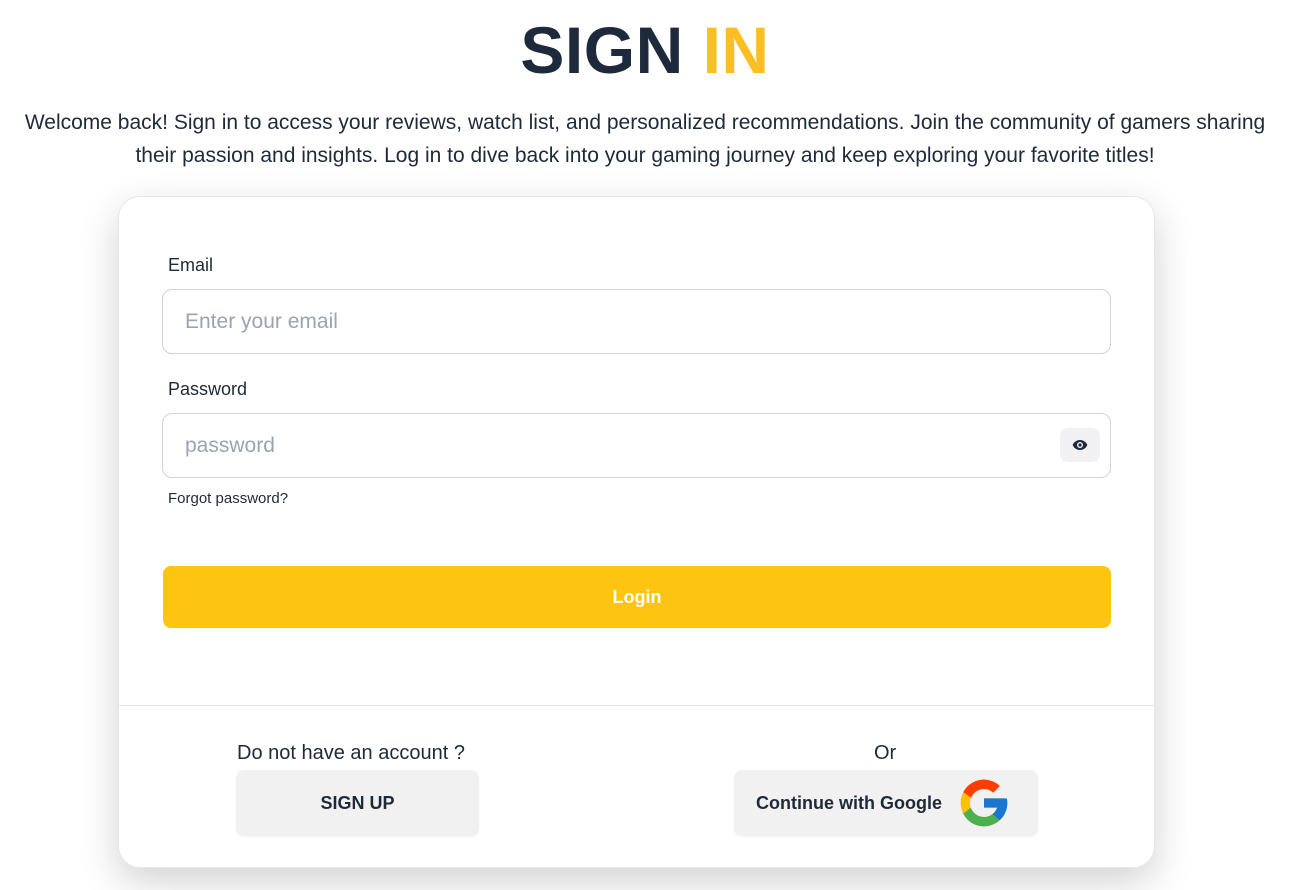  I want to click on password-label: Password, so click(208, 389).